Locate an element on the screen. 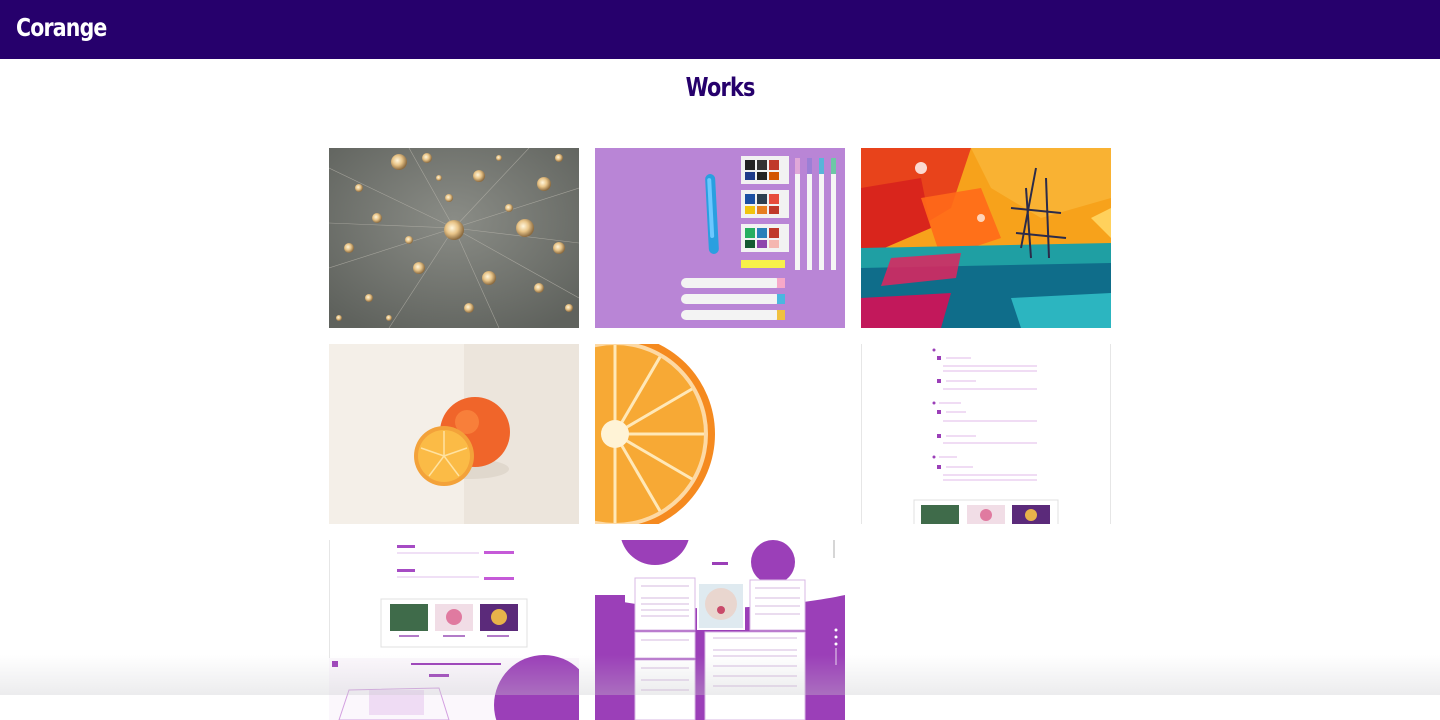  page-title: Works is located at coordinates (720, 88).